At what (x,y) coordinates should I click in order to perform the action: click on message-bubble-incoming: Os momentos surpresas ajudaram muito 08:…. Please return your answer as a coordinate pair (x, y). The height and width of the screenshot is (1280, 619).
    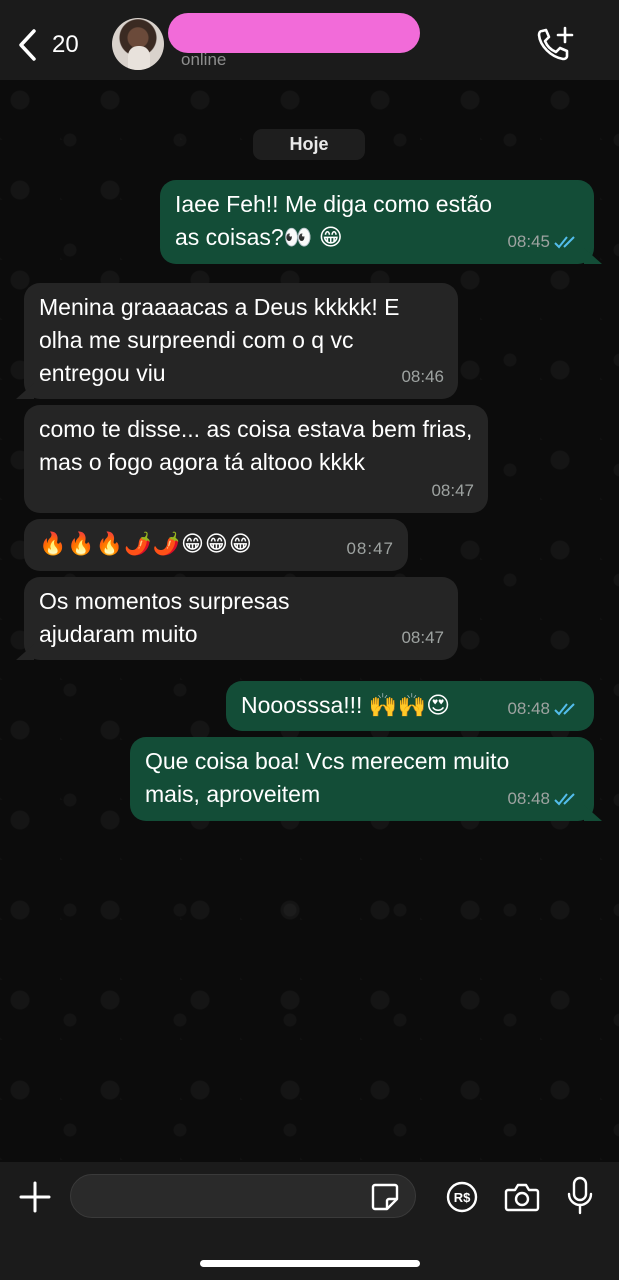
    Looking at the image, I should click on (241, 618).